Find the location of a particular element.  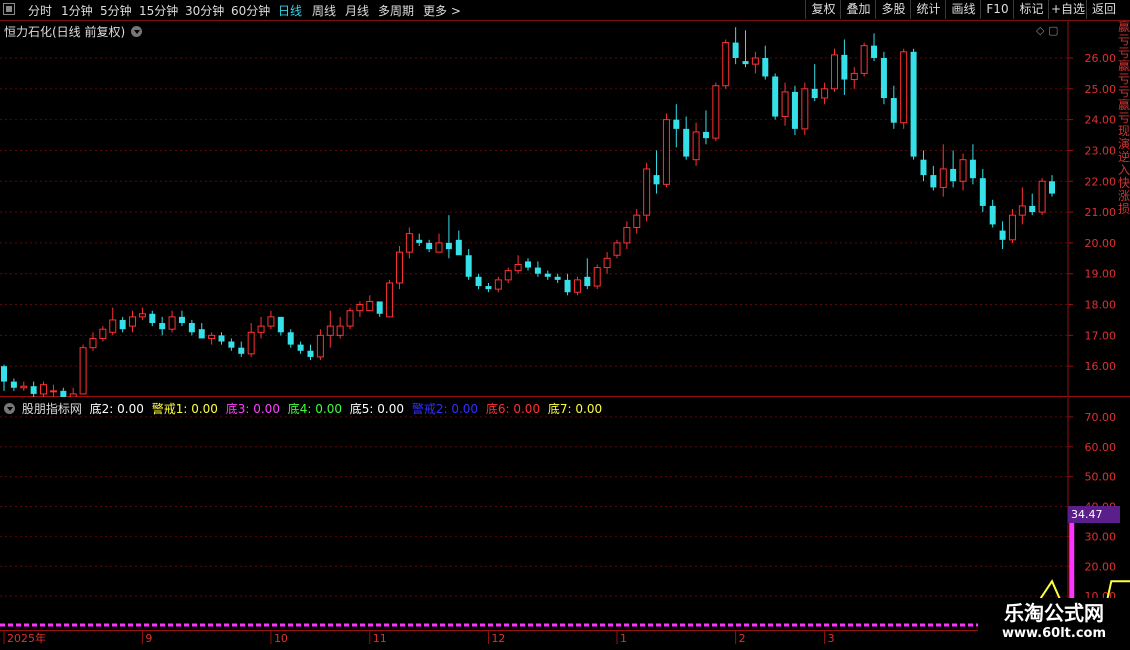

panel-control-icons: ◇ ▢ is located at coordinates (1047, 30).